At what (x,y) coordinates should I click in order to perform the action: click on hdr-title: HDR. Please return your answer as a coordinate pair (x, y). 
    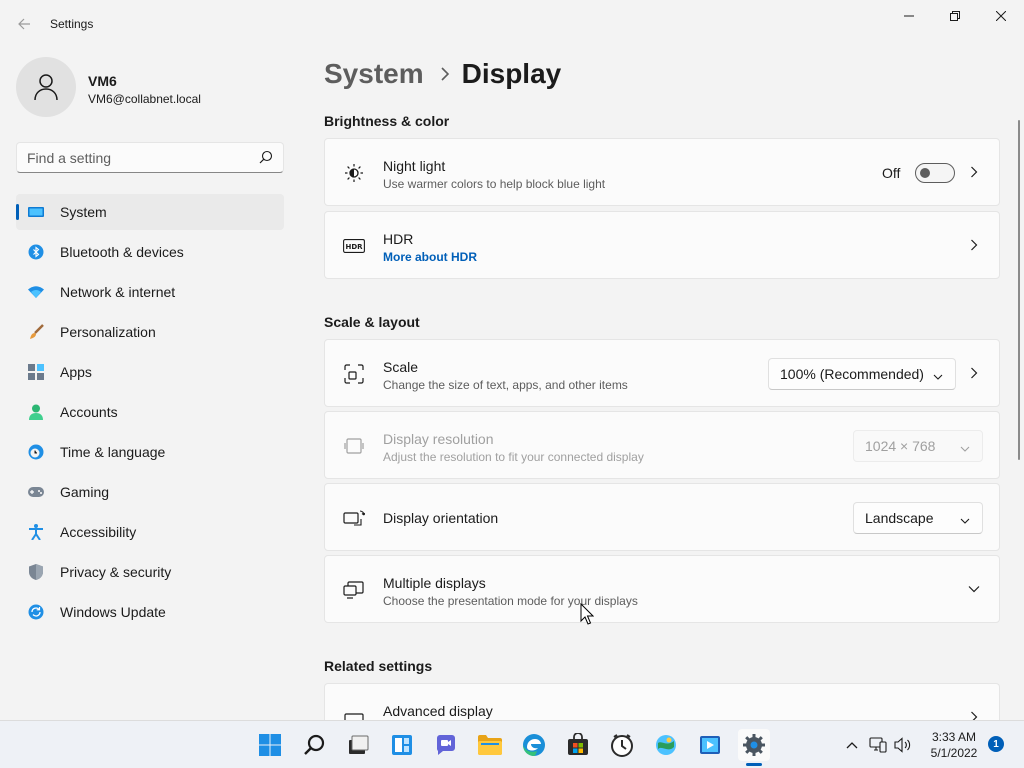
    Looking at the image, I should click on (398, 239).